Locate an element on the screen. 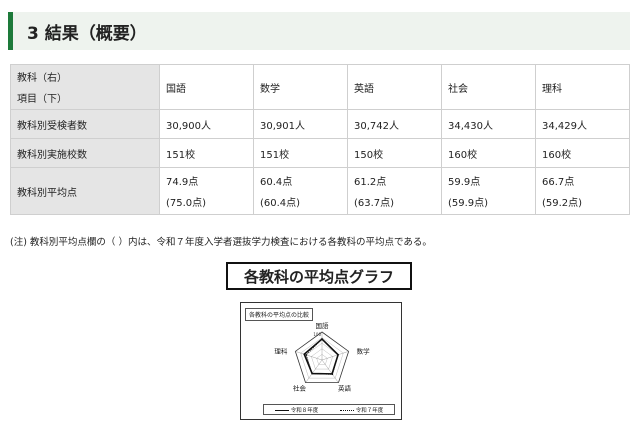 The height and width of the screenshot is (426, 640). table-cell: 34,429人 is located at coordinates (582, 124).